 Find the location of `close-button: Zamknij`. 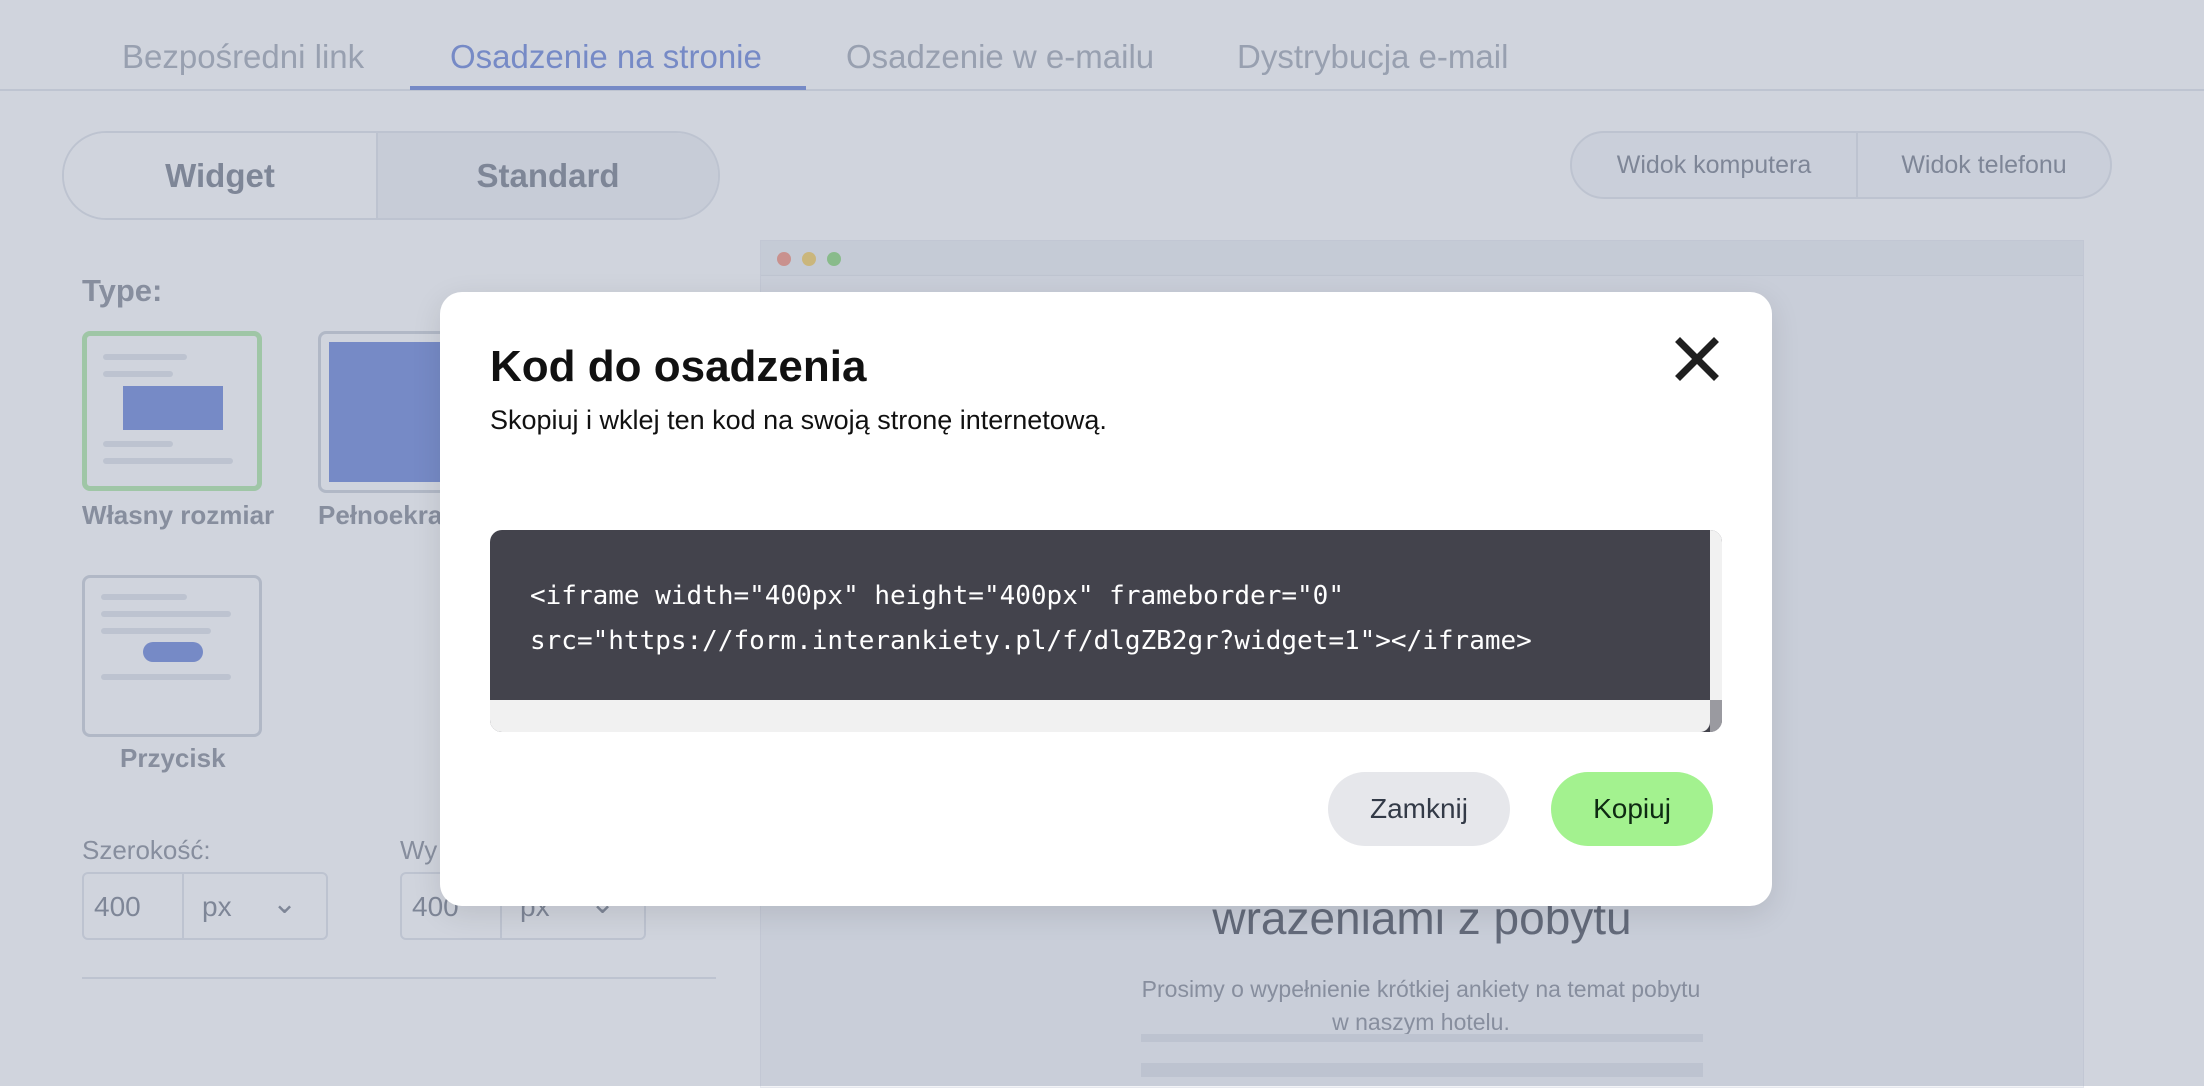

close-button: Zamknij is located at coordinates (1419, 809).